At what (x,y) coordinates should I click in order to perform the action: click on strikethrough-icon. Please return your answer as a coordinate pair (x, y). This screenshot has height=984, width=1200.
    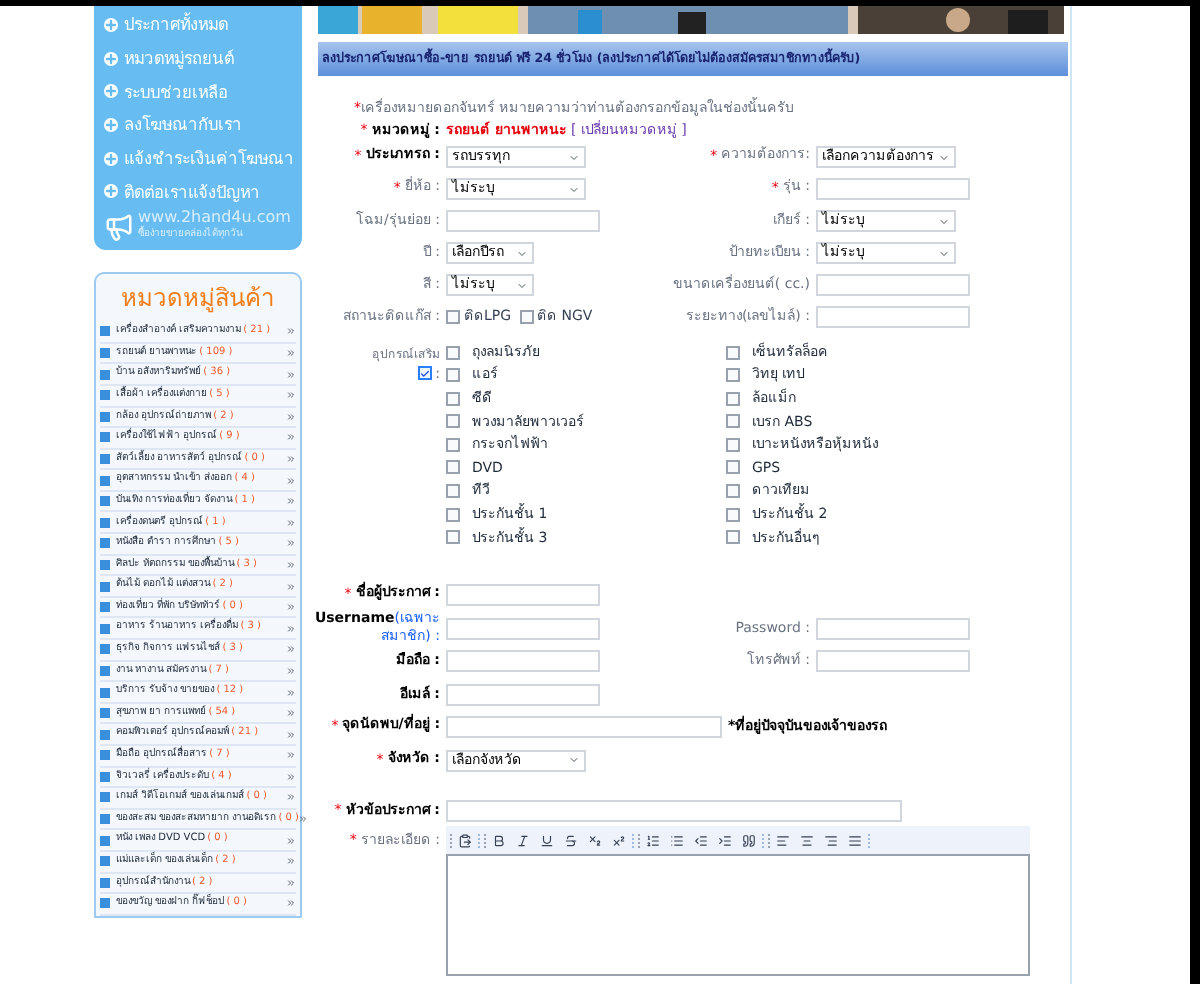
    Looking at the image, I should click on (571, 840).